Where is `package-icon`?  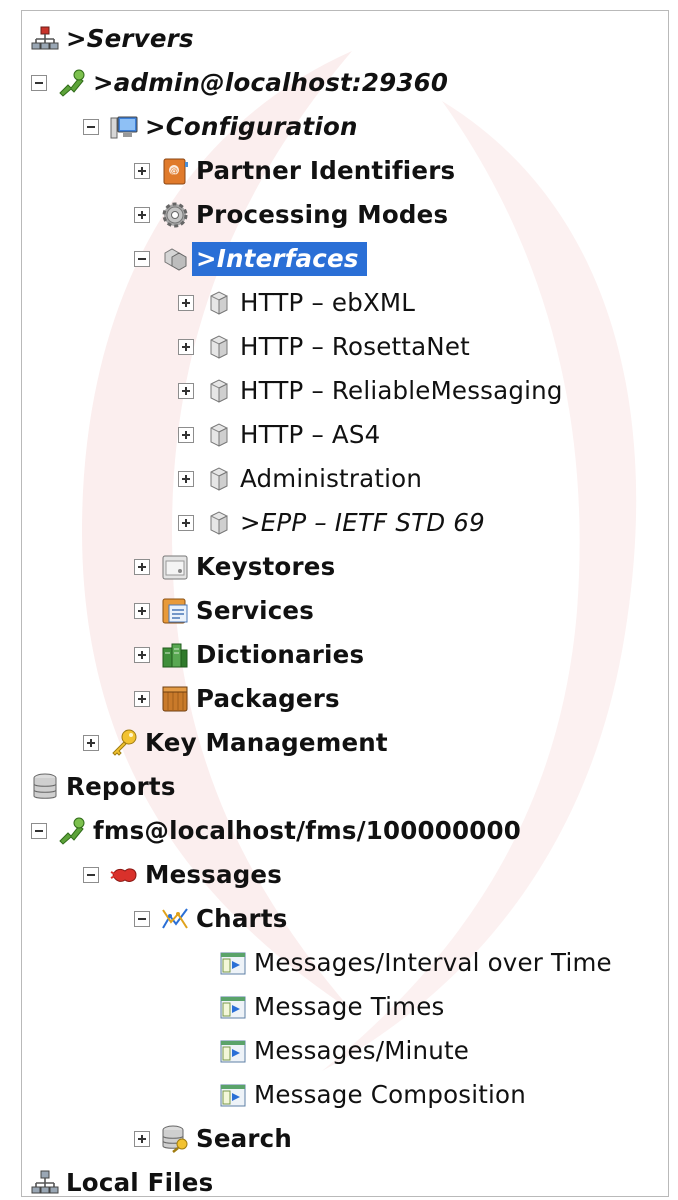
package-icon is located at coordinates (175, 699).